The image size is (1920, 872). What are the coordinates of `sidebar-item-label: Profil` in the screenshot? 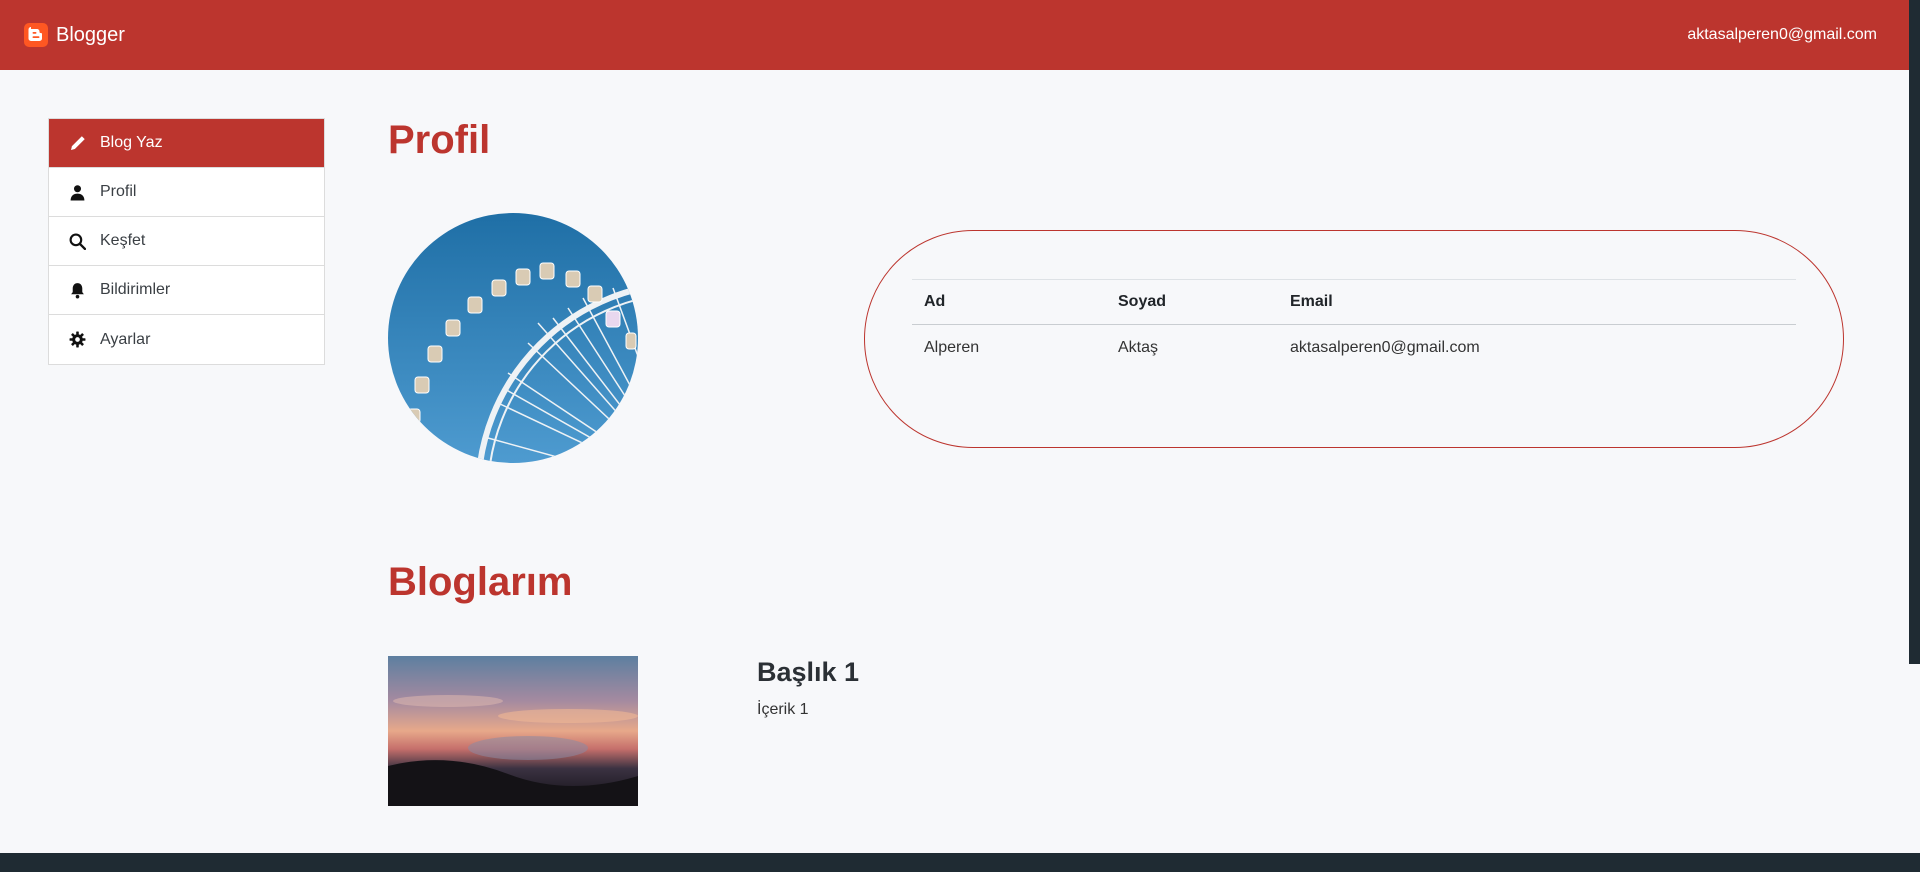 It's located at (118, 191).